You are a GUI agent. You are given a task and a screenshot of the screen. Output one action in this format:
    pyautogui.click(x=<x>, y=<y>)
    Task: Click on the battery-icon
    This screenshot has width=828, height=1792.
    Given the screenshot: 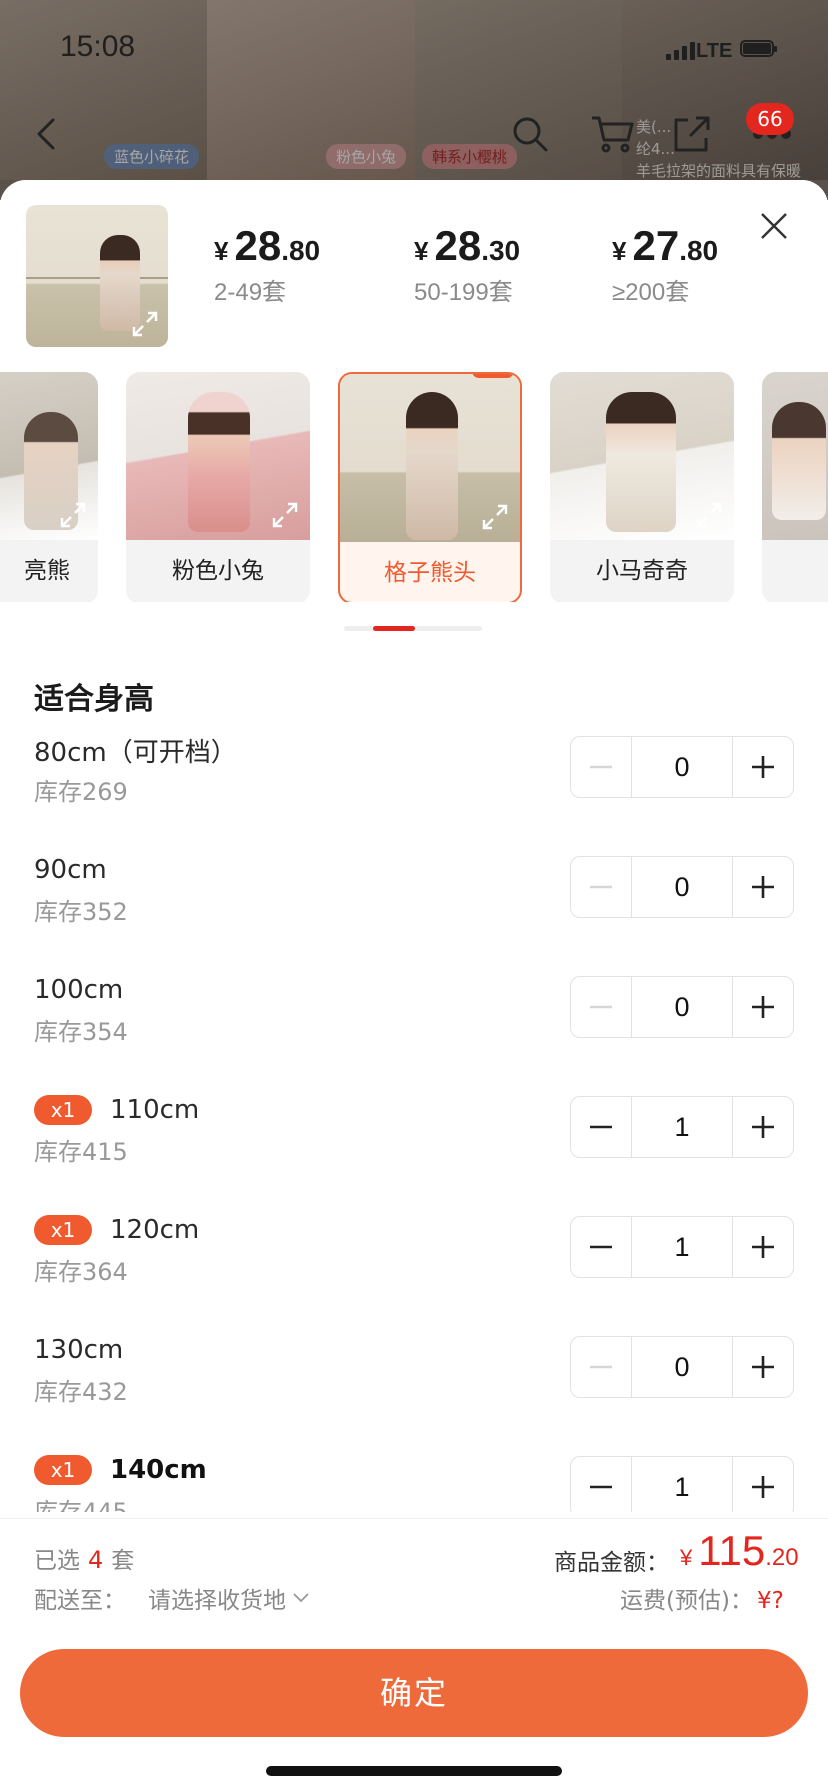 What is the action you would take?
    pyautogui.click(x=758, y=48)
    